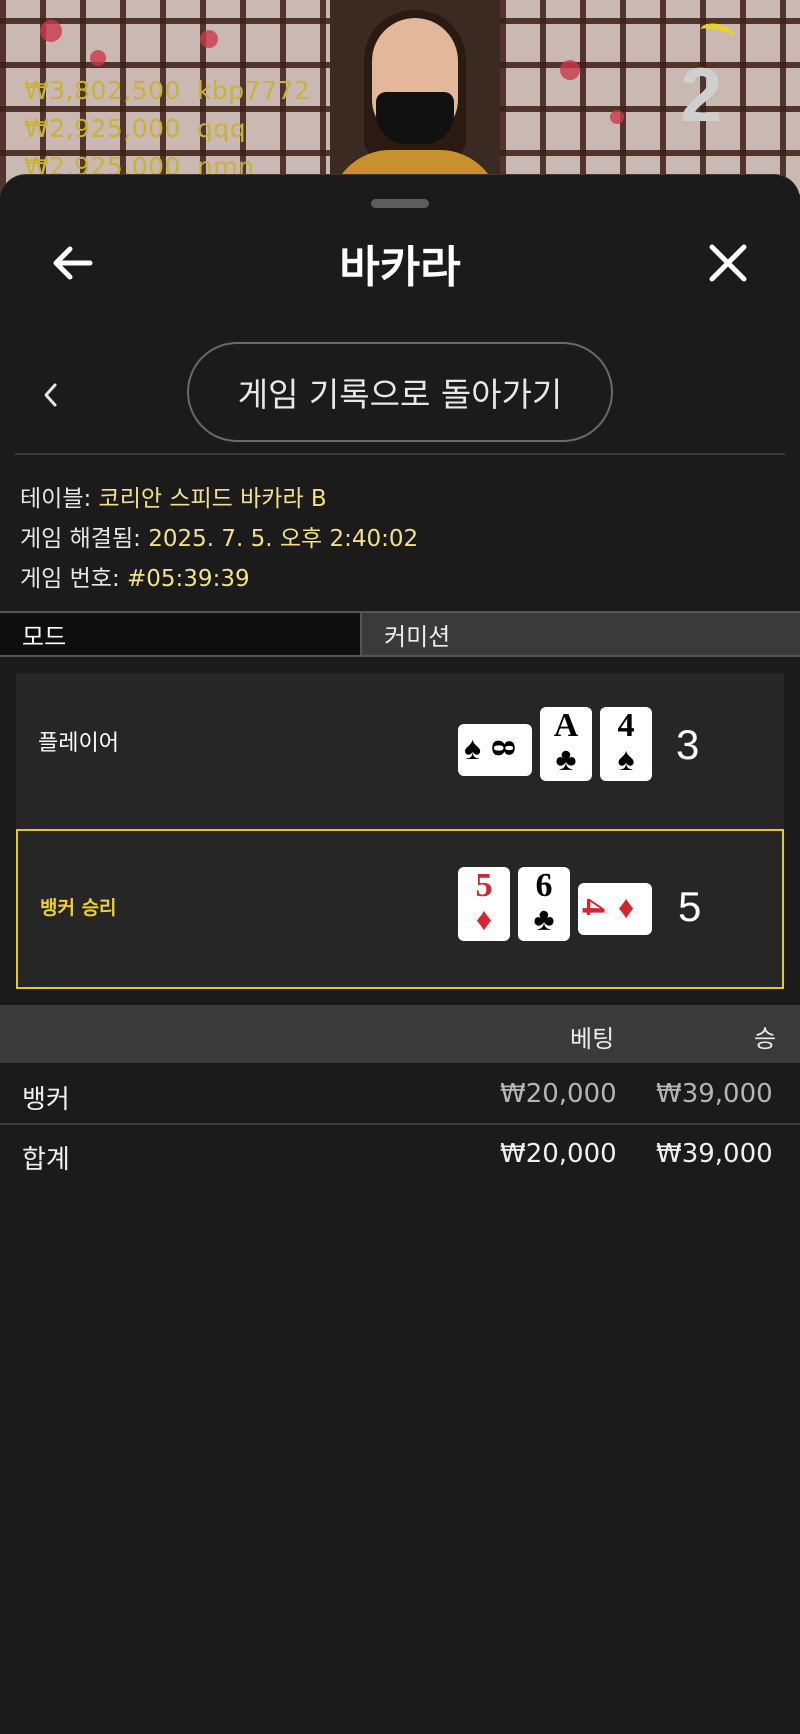 This screenshot has width=800, height=1734. Describe the element at coordinates (46, 1160) in the screenshot. I see `total-row-label: 합계` at that location.